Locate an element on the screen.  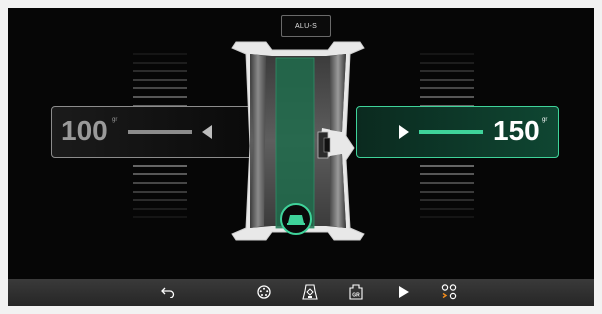
wheel-bolt-pattern-icon is located at coordinates (264, 292).